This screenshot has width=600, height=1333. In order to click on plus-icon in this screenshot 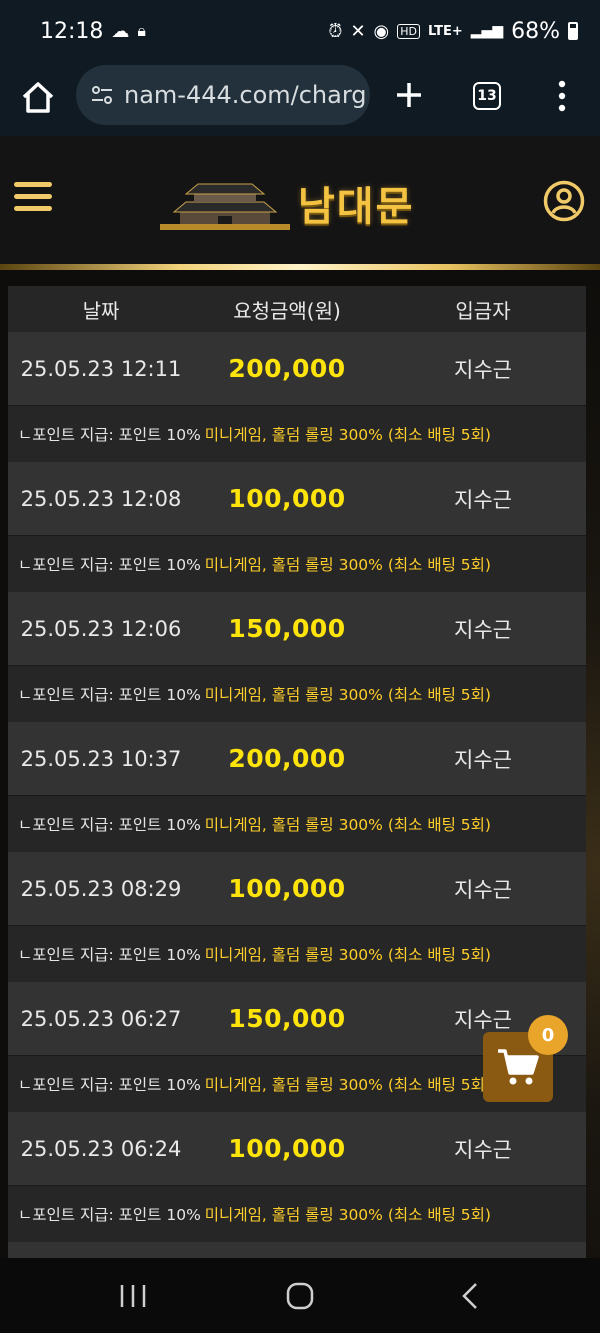, I will do `click(409, 95)`.